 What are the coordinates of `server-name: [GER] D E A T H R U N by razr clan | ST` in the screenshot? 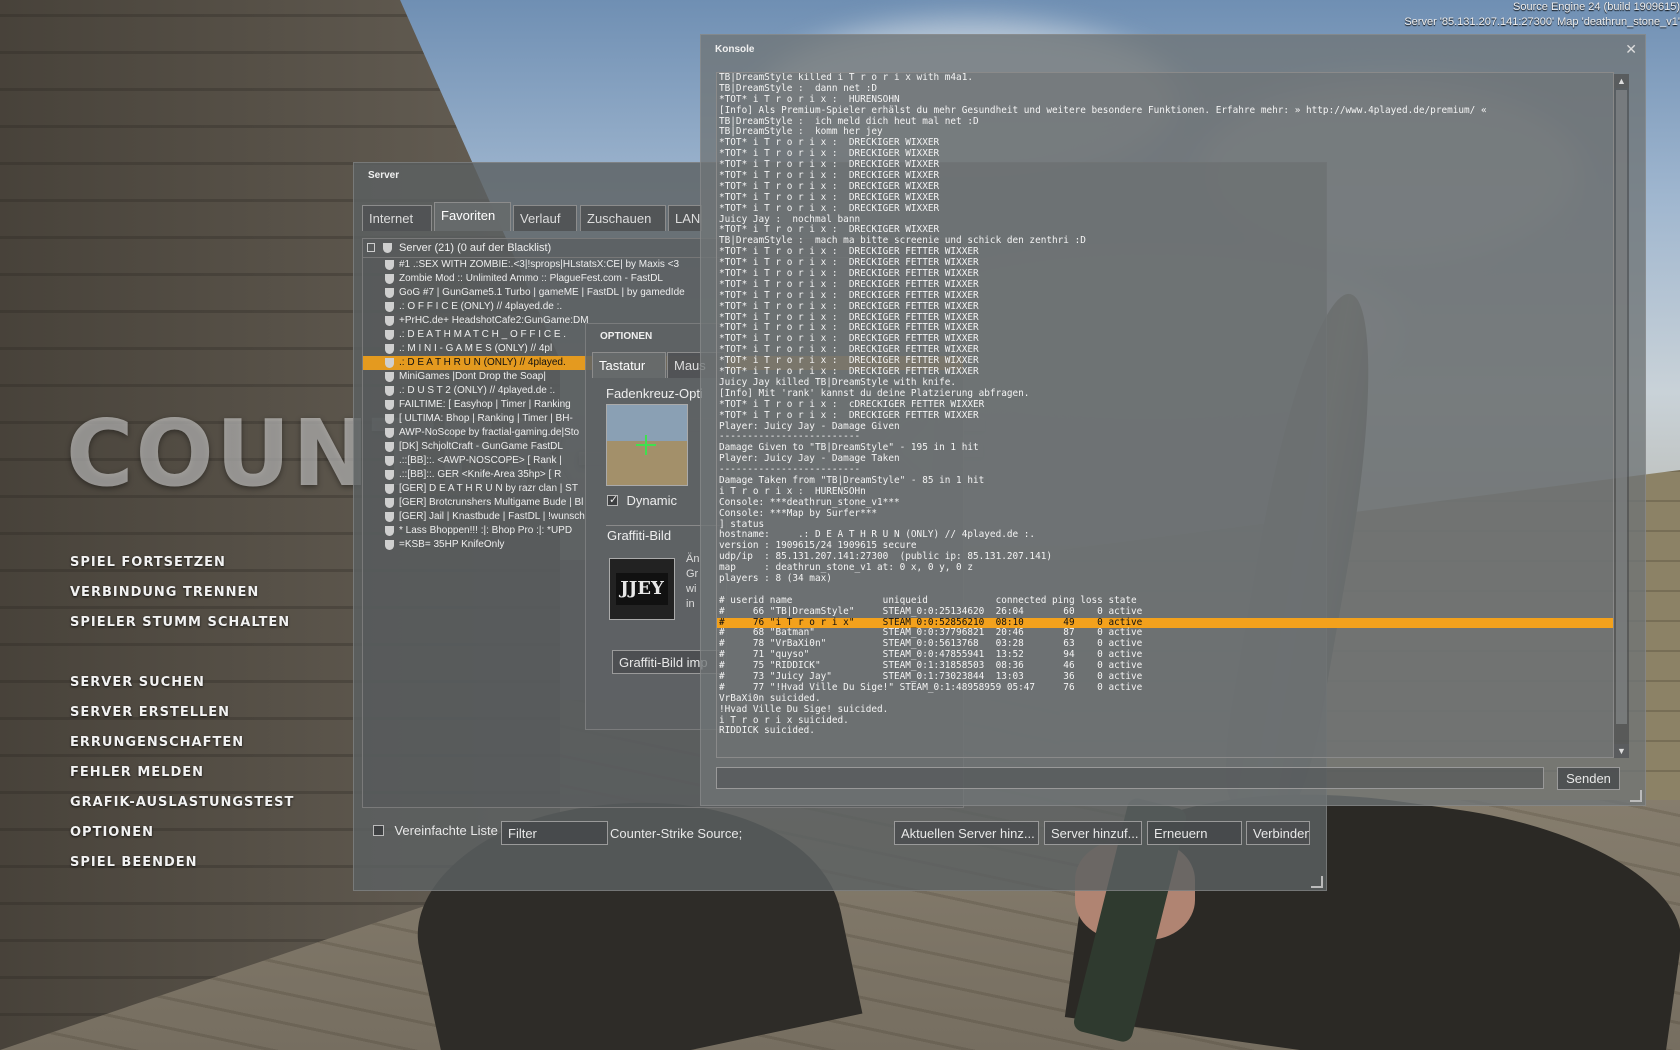 It's located at (488, 488).